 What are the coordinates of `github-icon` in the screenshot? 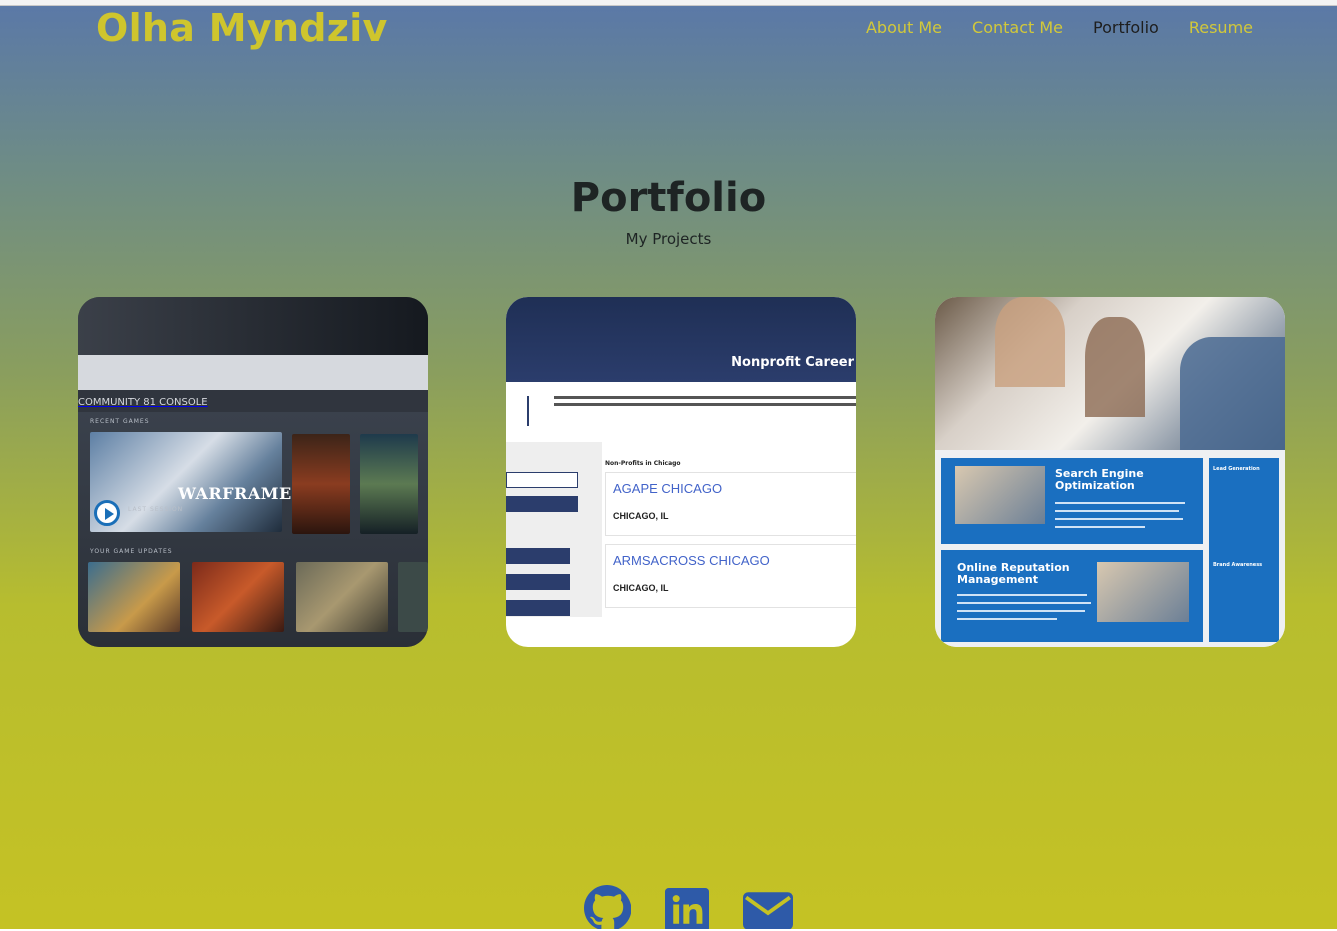 It's located at (608, 908).